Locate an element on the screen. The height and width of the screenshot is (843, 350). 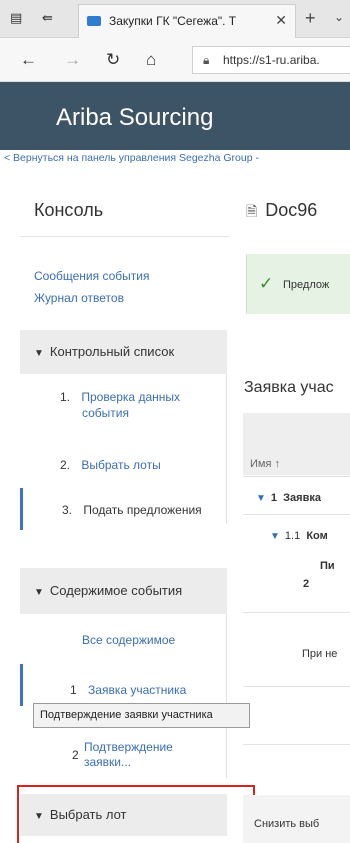
reduce-selection-button: Снизить выб is located at coordinates (286, 824).